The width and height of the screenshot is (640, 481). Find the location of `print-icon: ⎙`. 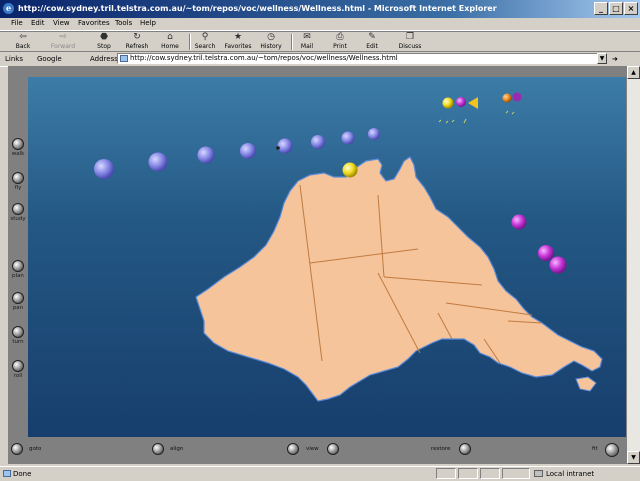

print-icon: ⎙ is located at coordinates (340, 37).